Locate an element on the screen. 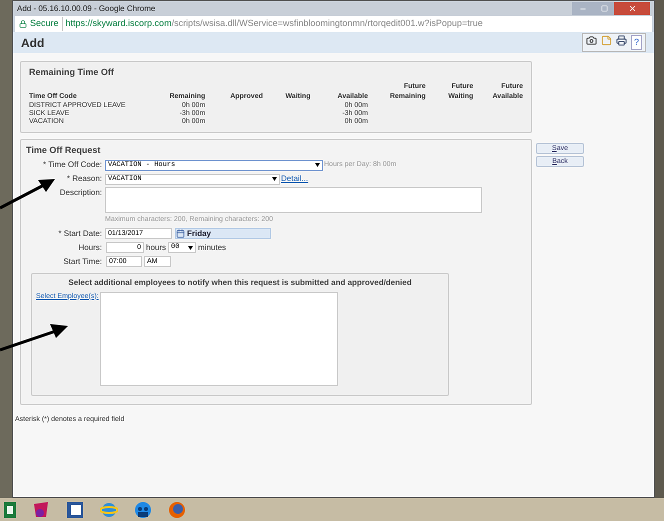 The width and height of the screenshot is (664, 521). weekday-text: Friday is located at coordinates (199, 234).